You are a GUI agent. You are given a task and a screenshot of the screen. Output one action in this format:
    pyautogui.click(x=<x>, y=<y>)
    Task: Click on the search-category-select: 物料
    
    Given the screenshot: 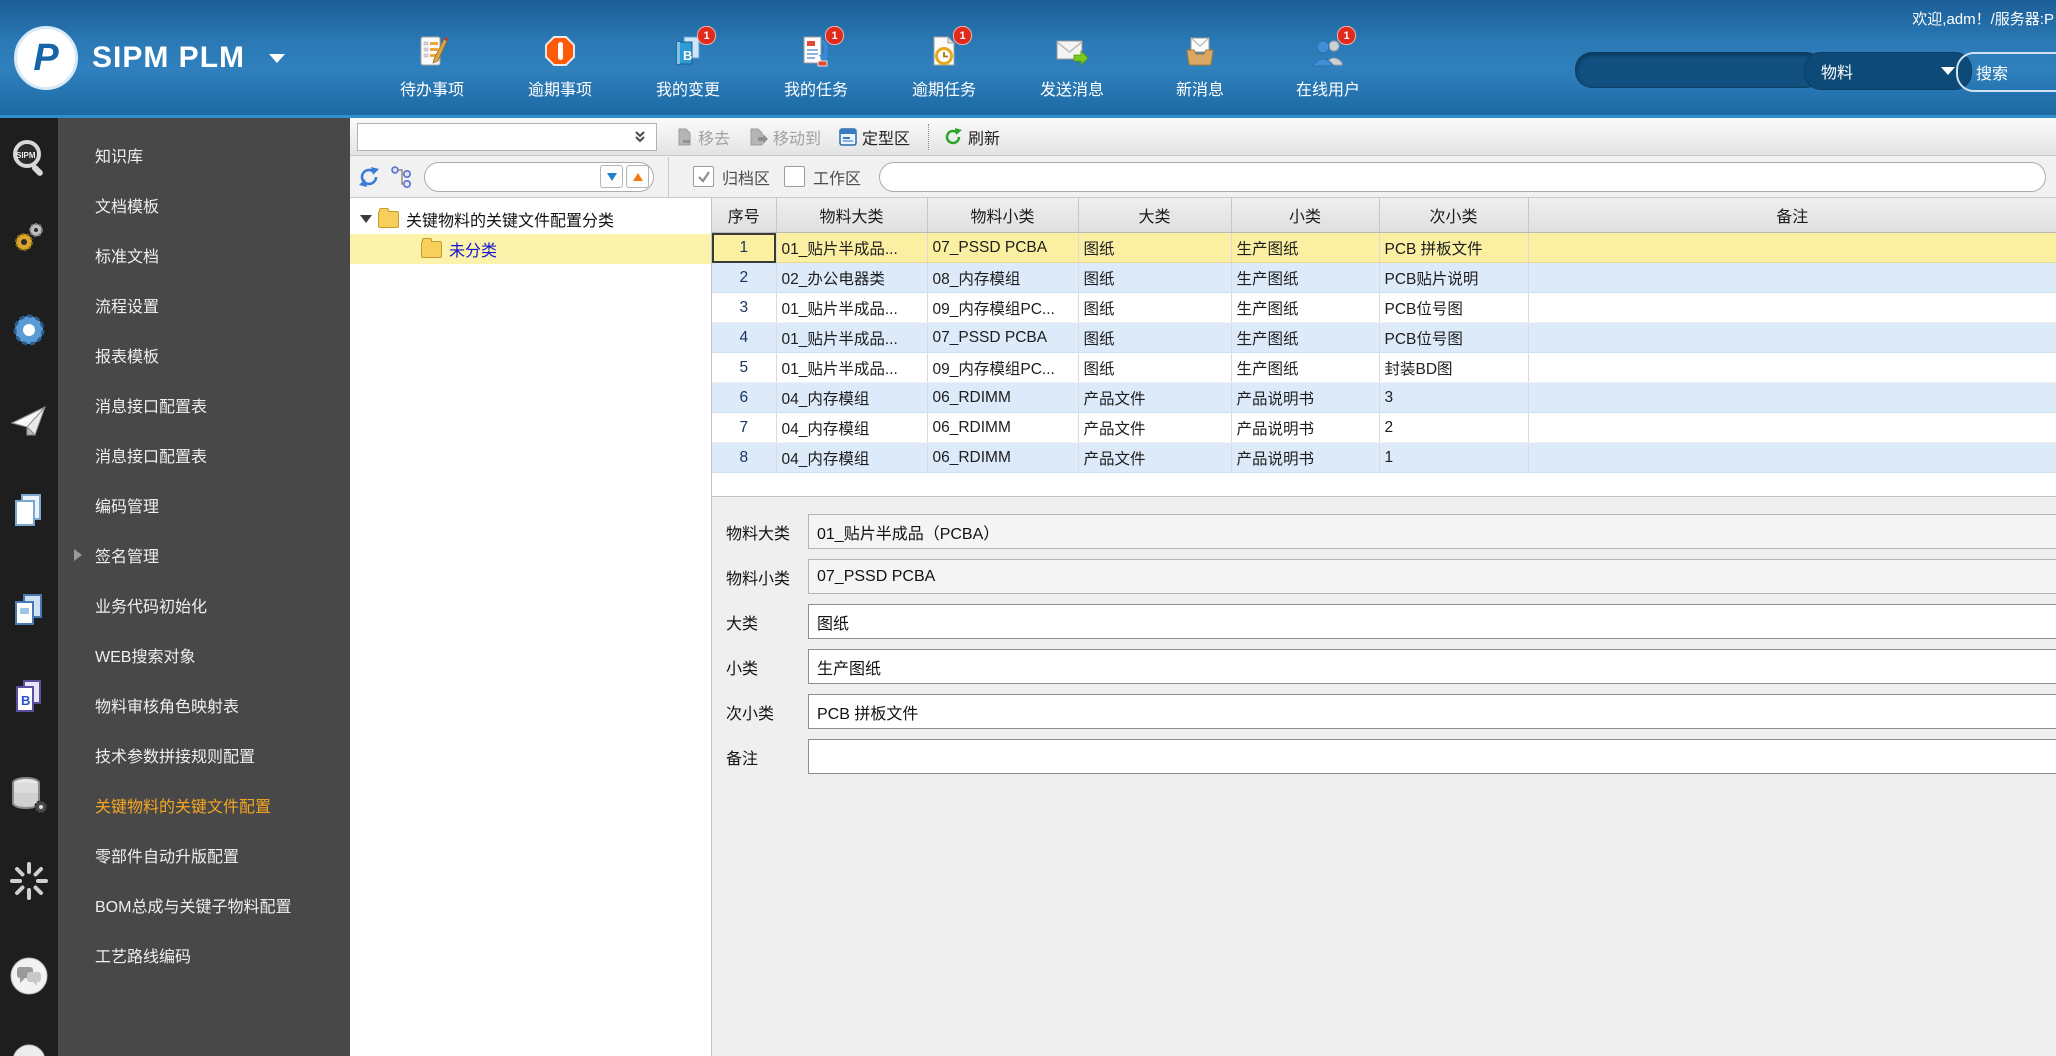 What is the action you would take?
    pyautogui.click(x=1888, y=71)
    